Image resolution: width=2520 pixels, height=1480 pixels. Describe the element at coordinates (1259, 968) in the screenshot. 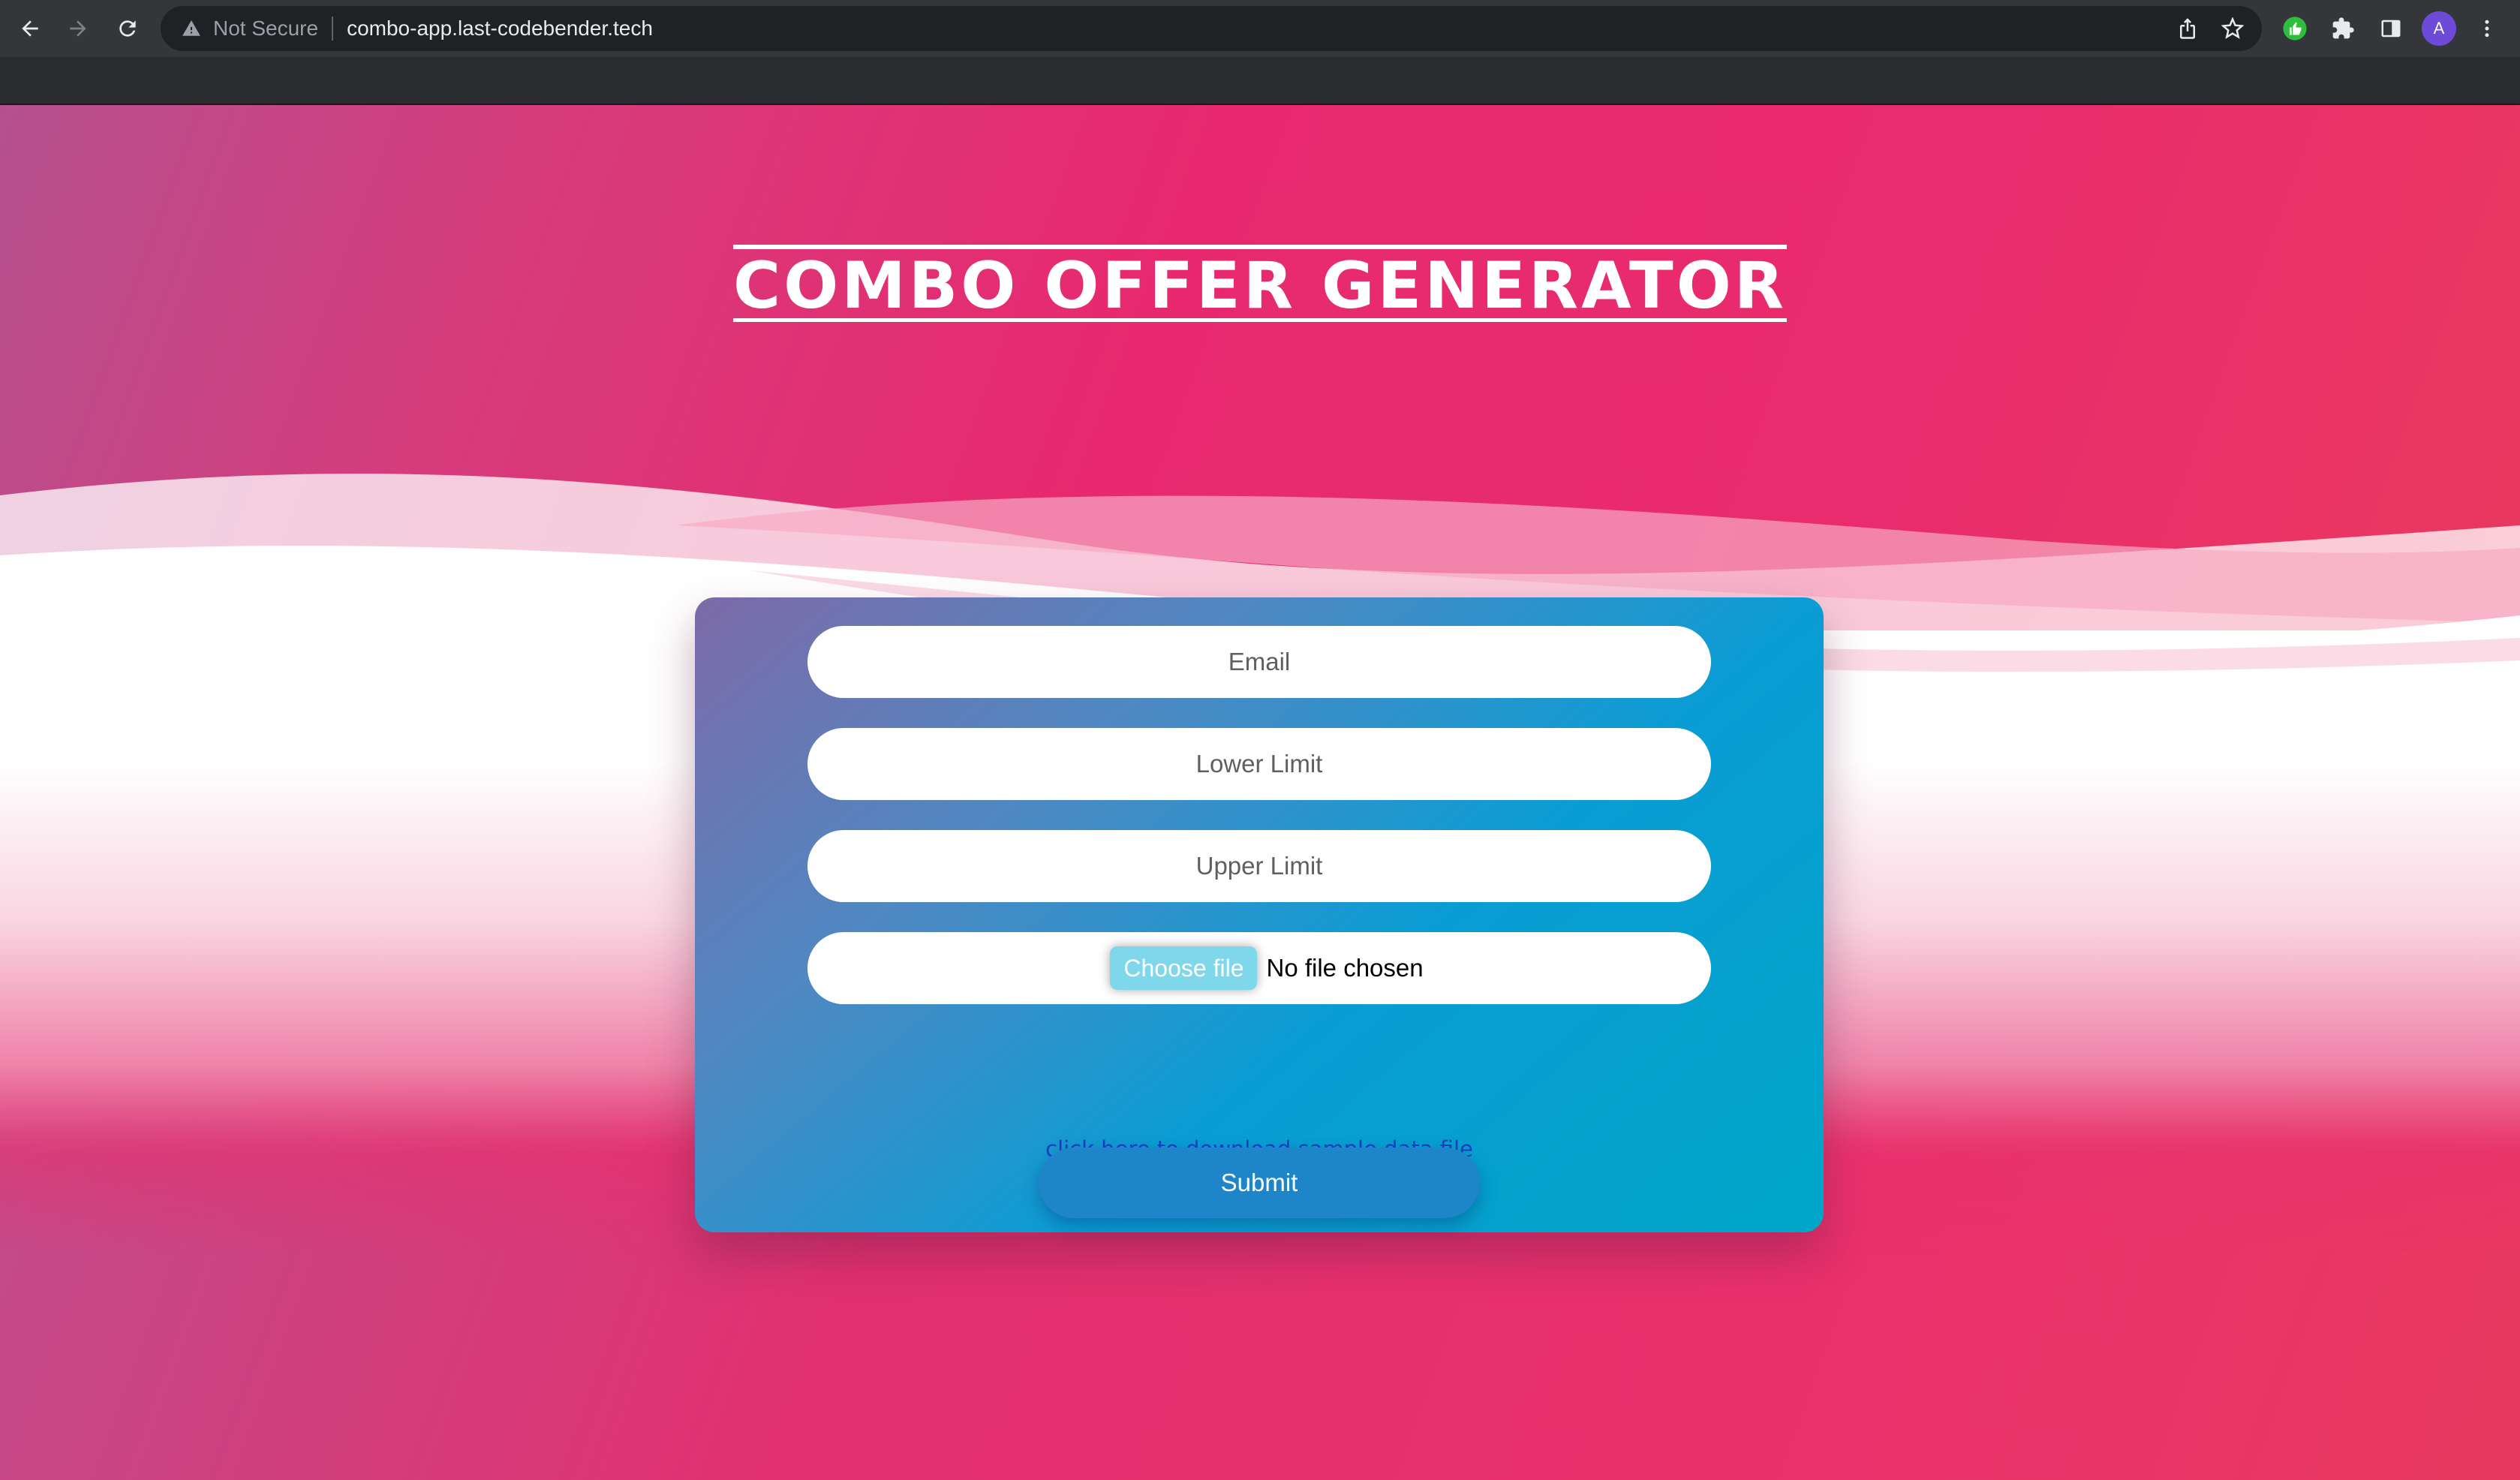

I see `file-upload-field: Choose file No file chosen` at that location.